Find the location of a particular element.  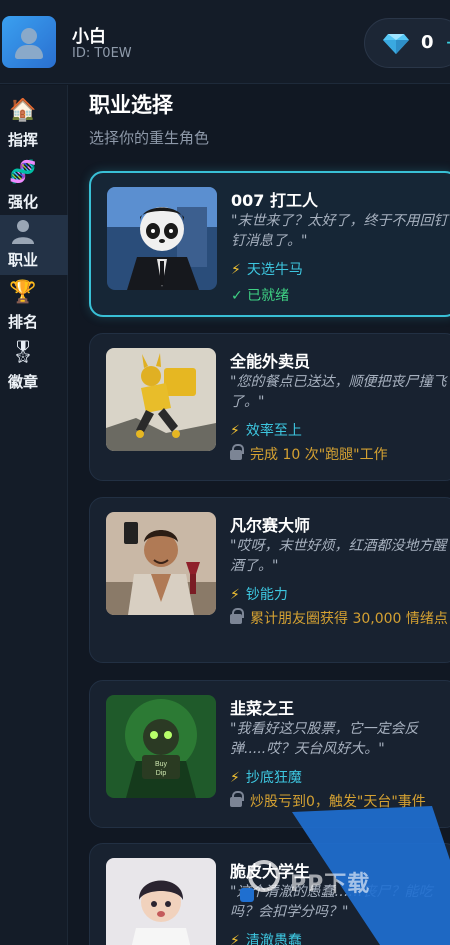

user-id: ID: T0EW is located at coordinates (102, 53).